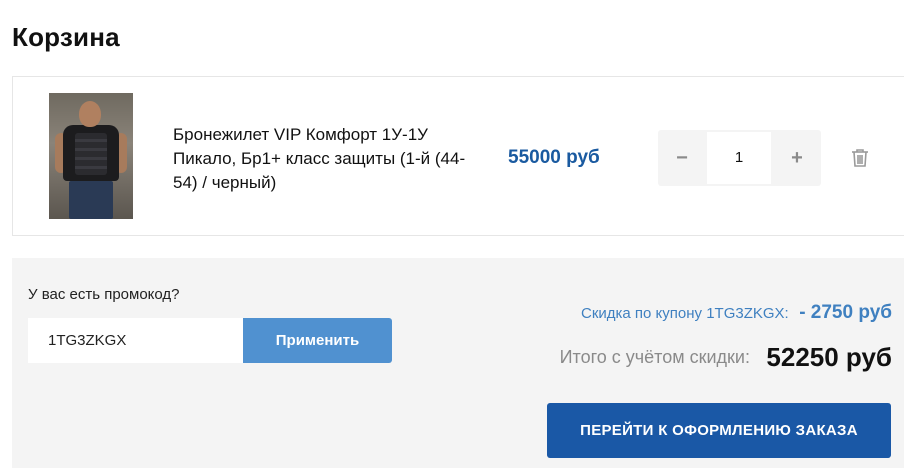 This screenshot has width=904, height=468. Describe the element at coordinates (654, 357) in the screenshot. I see `total-label: Итого с учётом скидки:` at that location.